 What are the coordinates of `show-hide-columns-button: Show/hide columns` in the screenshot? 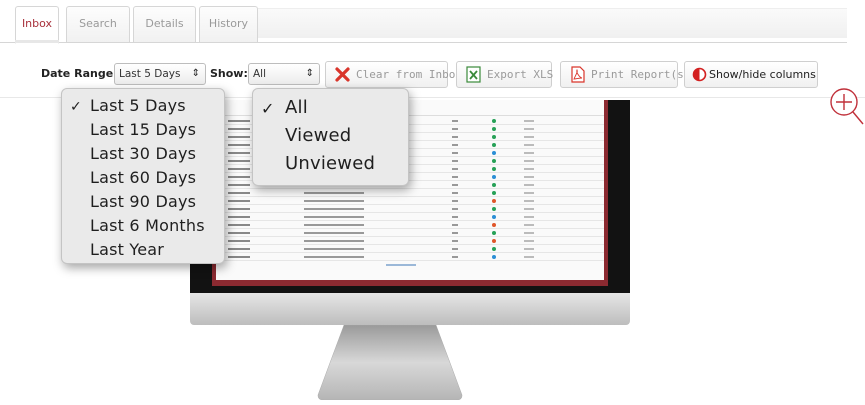 It's located at (751, 74).